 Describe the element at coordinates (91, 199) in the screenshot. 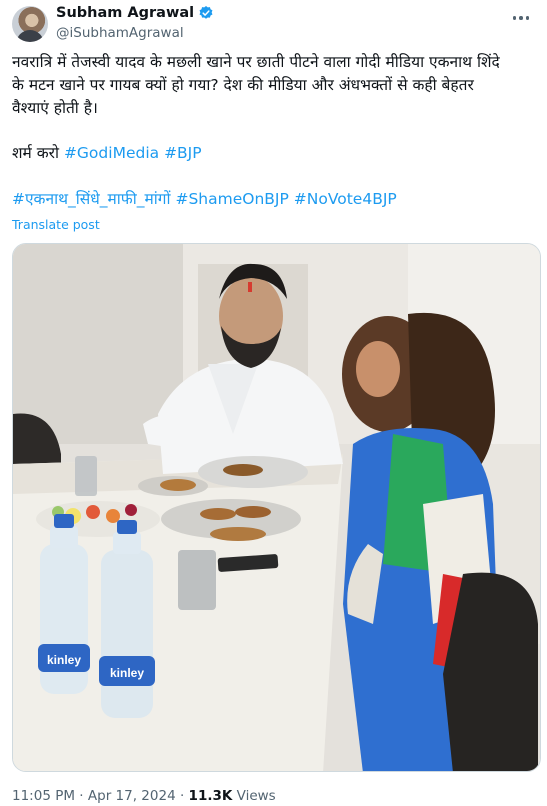

I see `hashtag-eknath: #एकनाथ_सिंधे_माफी_मांगों` at that location.